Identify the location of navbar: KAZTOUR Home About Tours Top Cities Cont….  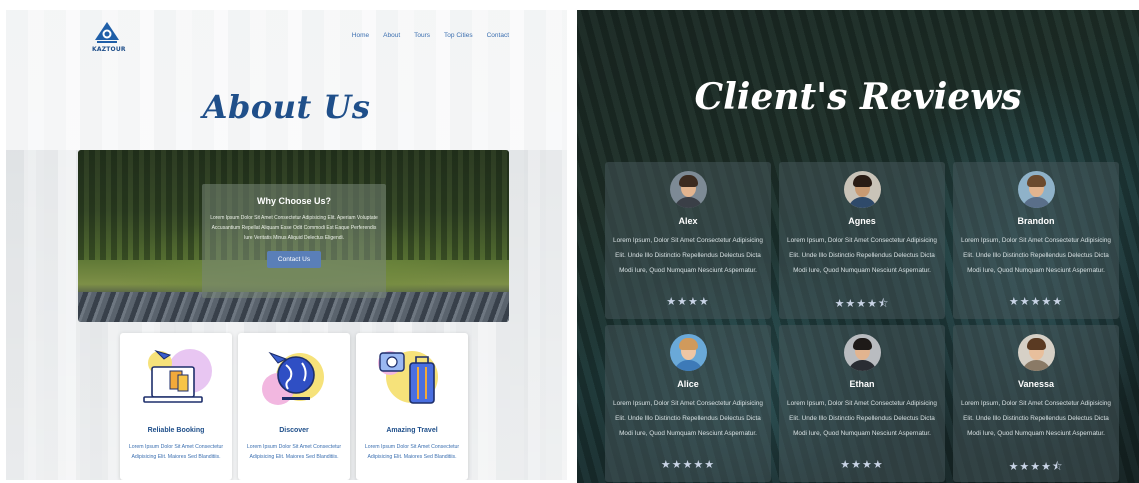
(286, 40).